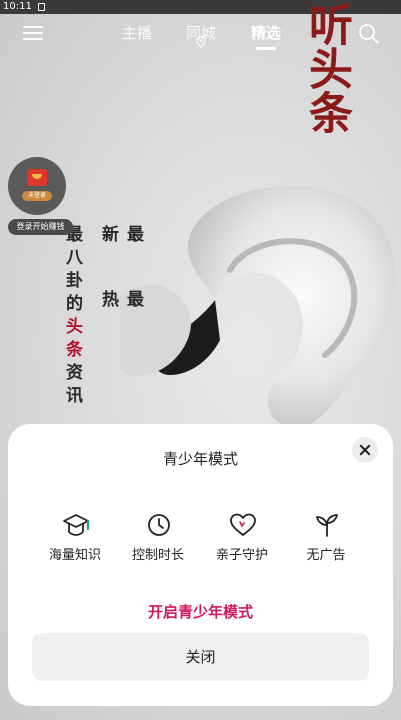 This screenshot has width=401, height=720. I want to click on tab-featured: 精选, so click(266, 36).